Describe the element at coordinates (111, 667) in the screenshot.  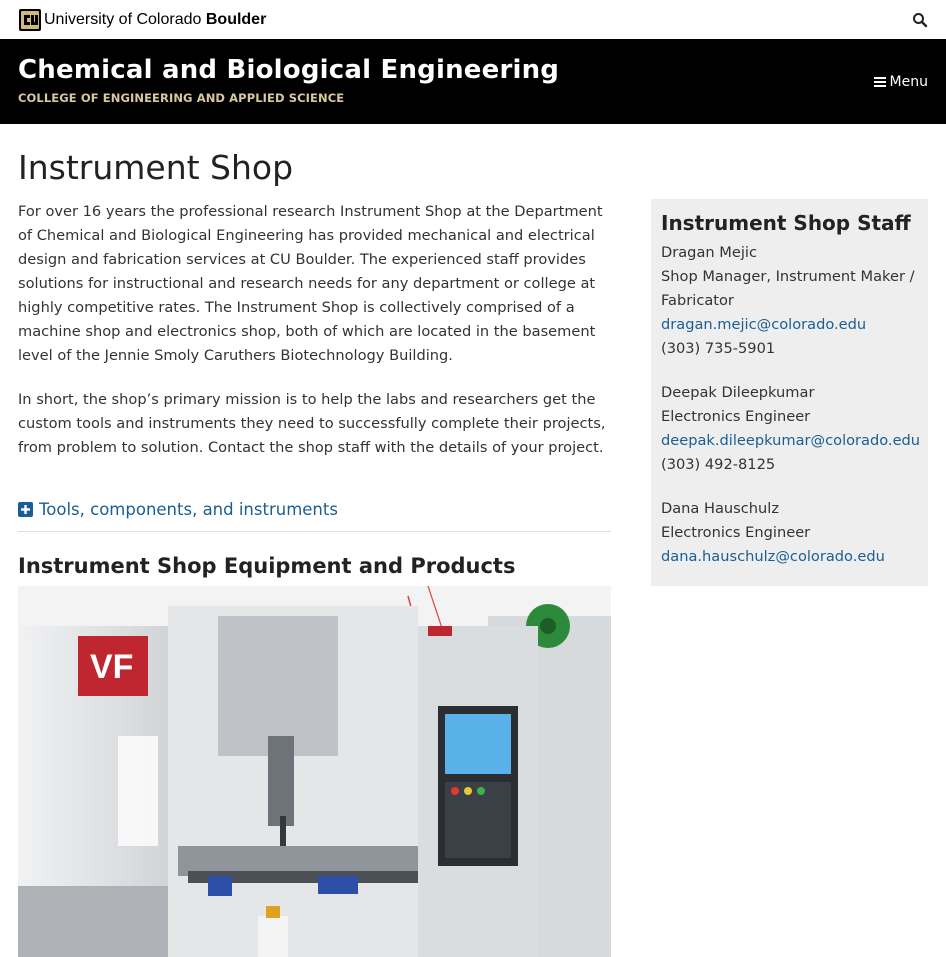
I see `svg-text: VF` at that location.